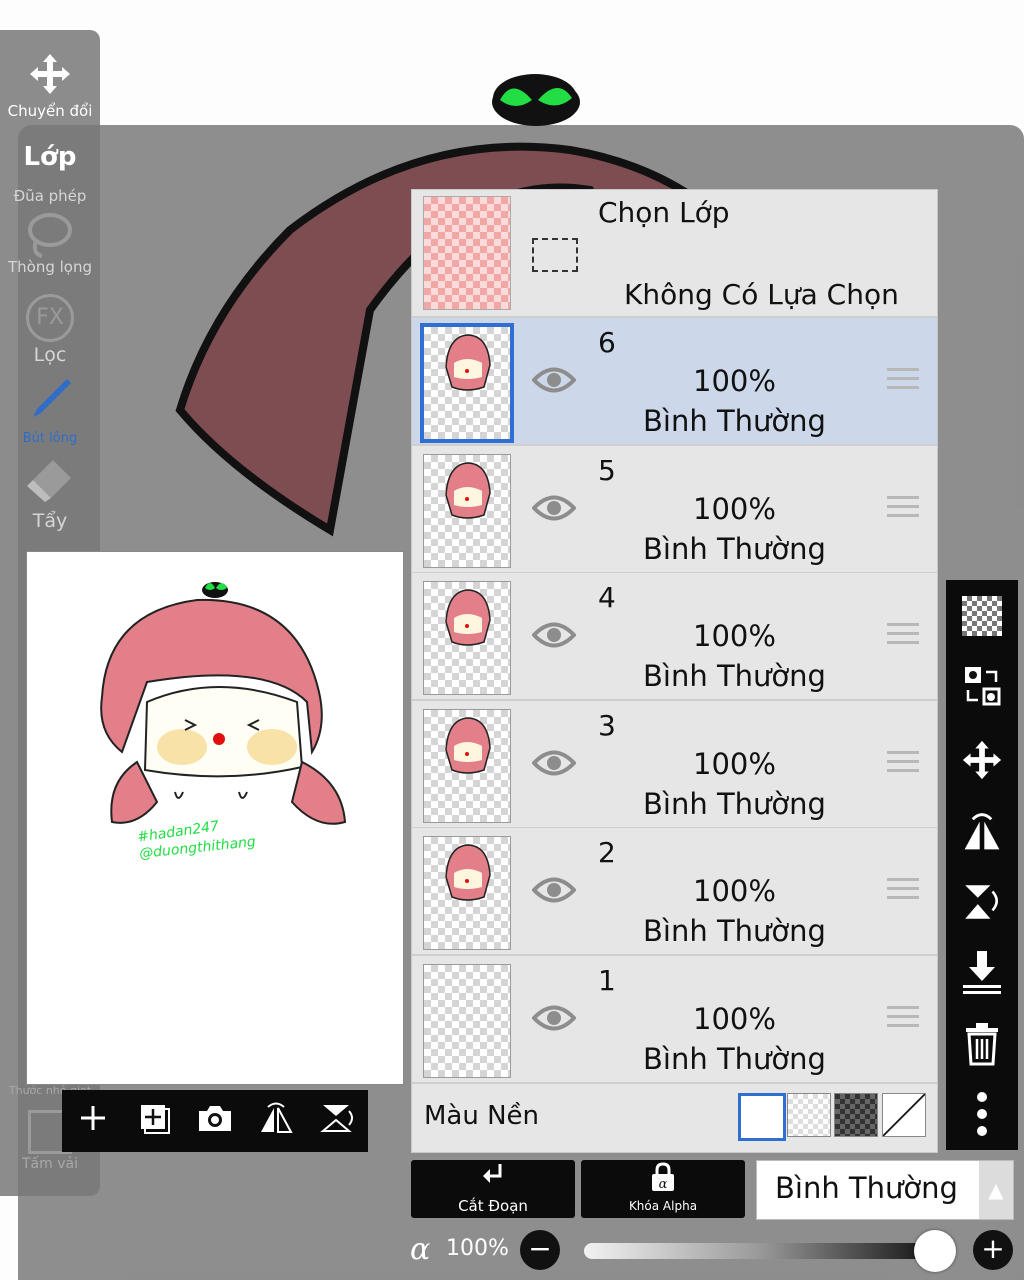 Image resolution: width=1024 pixels, height=1280 pixels. Describe the element at coordinates (50, 111) in the screenshot. I see `tool-label: Chuyển đổi` at that location.